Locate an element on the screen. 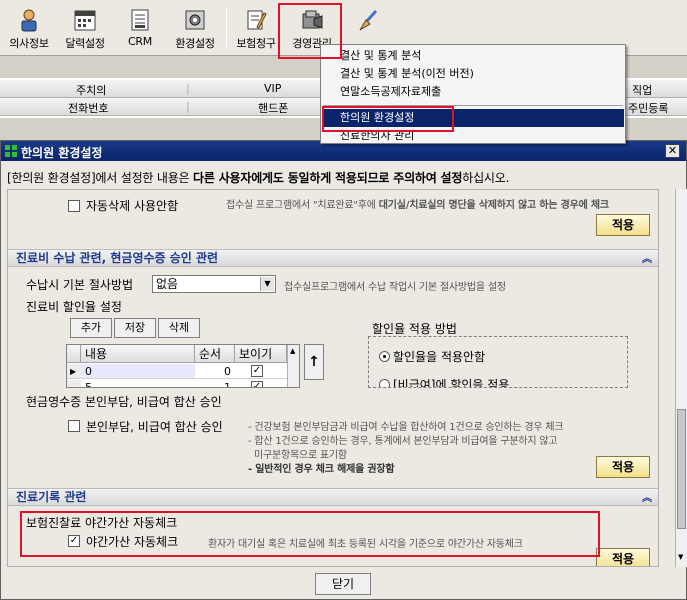 The image size is (687, 600). discount-grid: 내용 순서 보이기 ▶ 0 0 ✓ 5 1 ✓ ▲ is located at coordinates (183, 366).